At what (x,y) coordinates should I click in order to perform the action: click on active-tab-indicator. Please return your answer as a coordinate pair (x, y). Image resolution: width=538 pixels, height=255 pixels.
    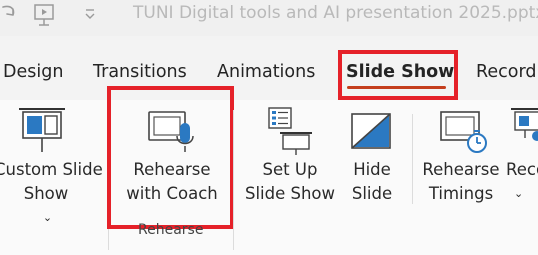
    Looking at the image, I should click on (396, 87).